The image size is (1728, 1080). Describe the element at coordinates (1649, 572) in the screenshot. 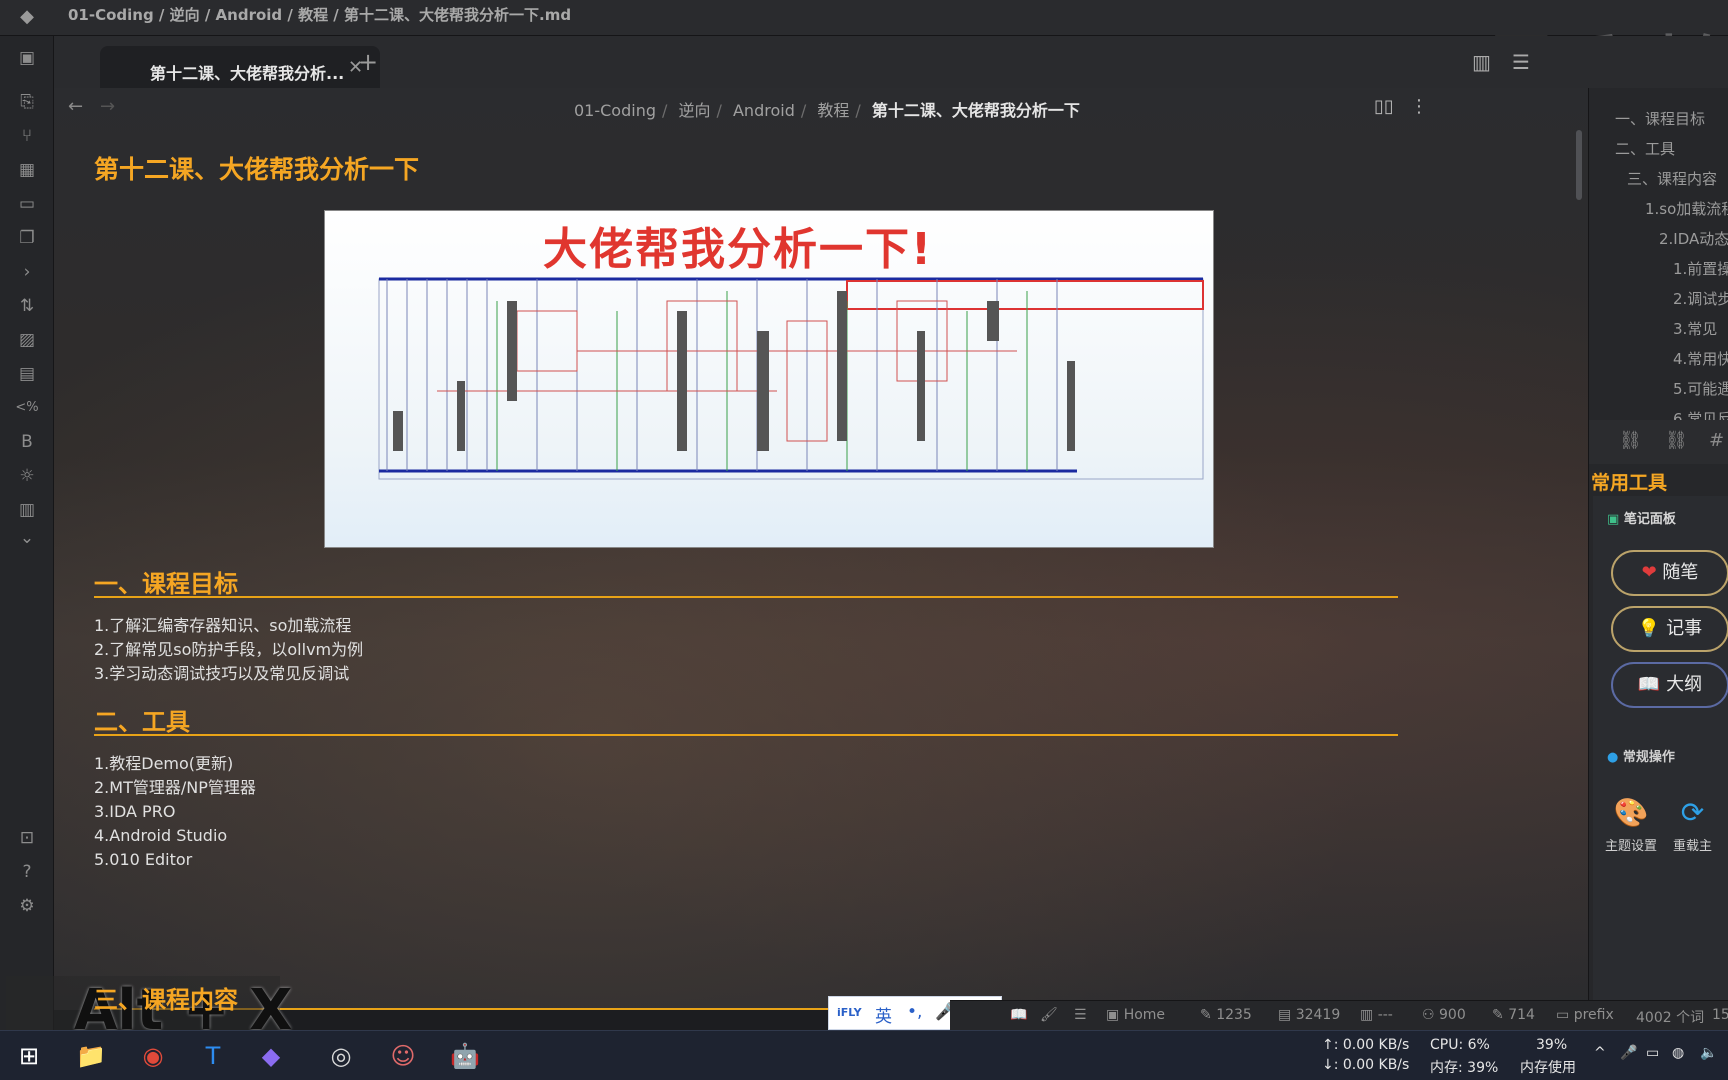

I see `heart-icon: ❤` at that location.